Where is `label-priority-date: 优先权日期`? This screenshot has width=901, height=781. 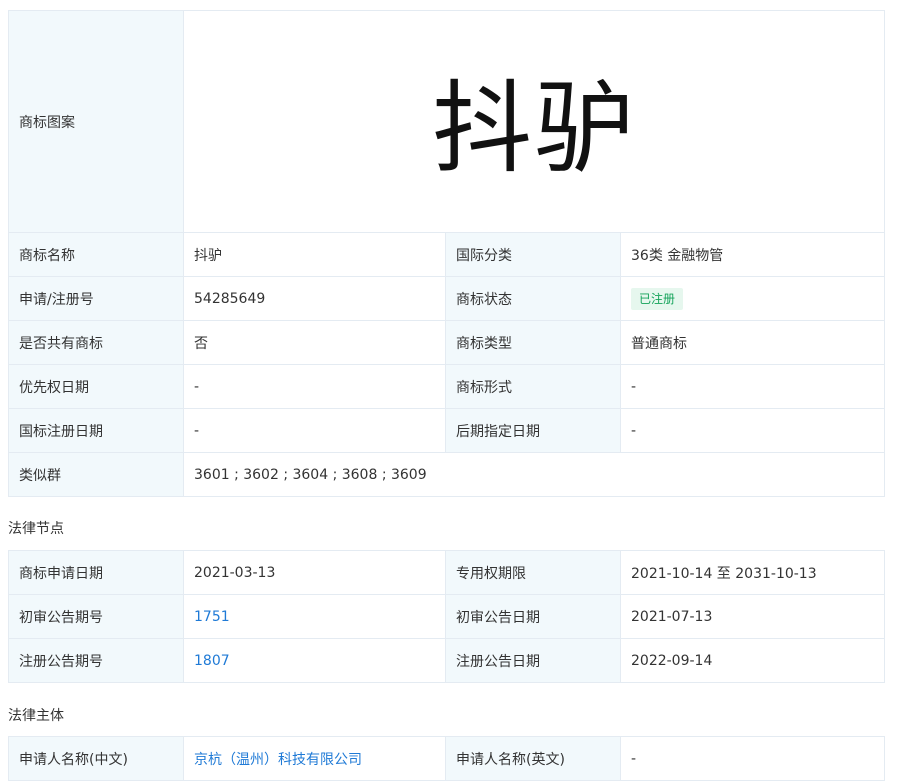
label-priority-date: 优先权日期 is located at coordinates (96, 386).